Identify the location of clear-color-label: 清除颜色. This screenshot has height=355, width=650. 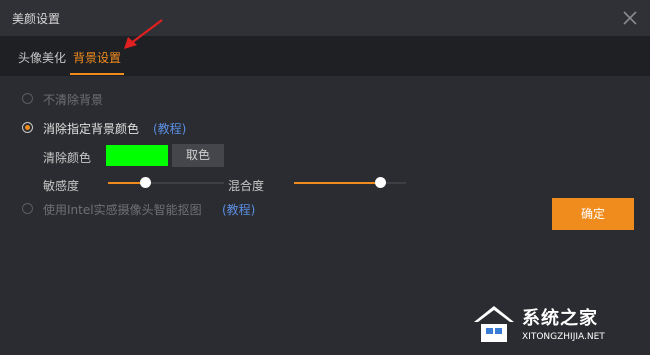
(67, 158).